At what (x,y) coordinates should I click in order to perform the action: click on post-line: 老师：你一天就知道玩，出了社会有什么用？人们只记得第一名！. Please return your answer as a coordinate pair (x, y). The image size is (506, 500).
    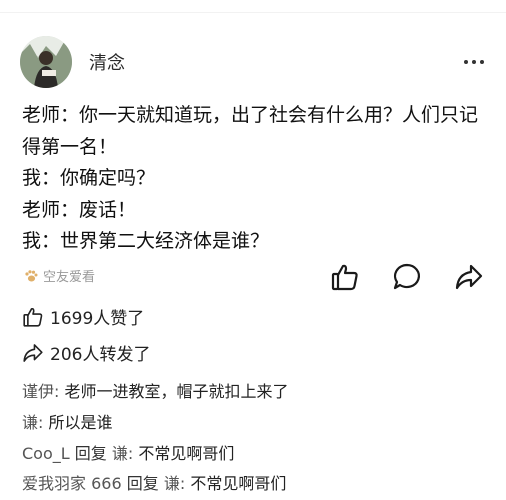
    Looking at the image, I should click on (250, 131).